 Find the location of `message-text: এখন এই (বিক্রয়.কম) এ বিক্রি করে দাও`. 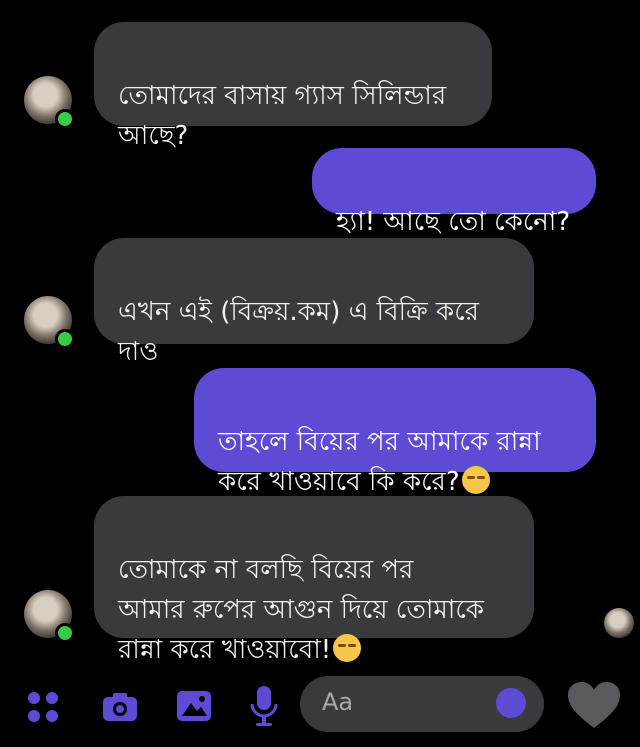

message-text: এখন এই (বিক্রয়.কম) এ বিক্রি করে দাও is located at coordinates (298, 332).